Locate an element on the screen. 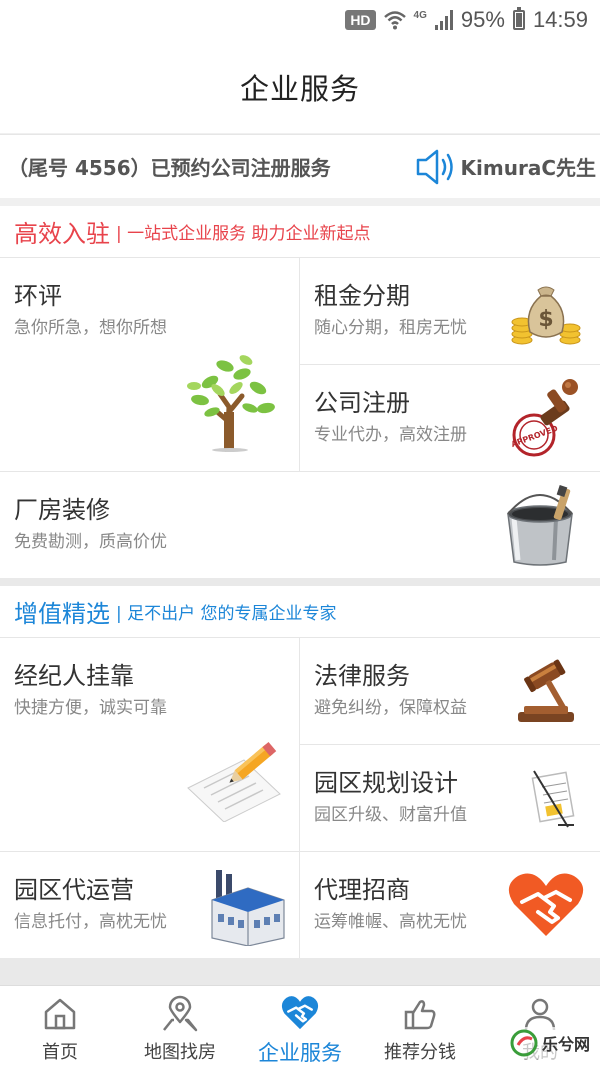 The height and width of the screenshot is (1067, 600). tab-label: 地图找房 is located at coordinates (180, 1052).